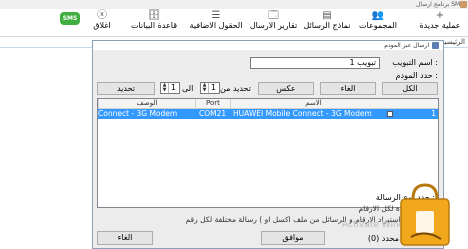 Image resolution: width=468 pixels, height=249 pixels. I want to click on range-from-value: 1, so click(213, 87).